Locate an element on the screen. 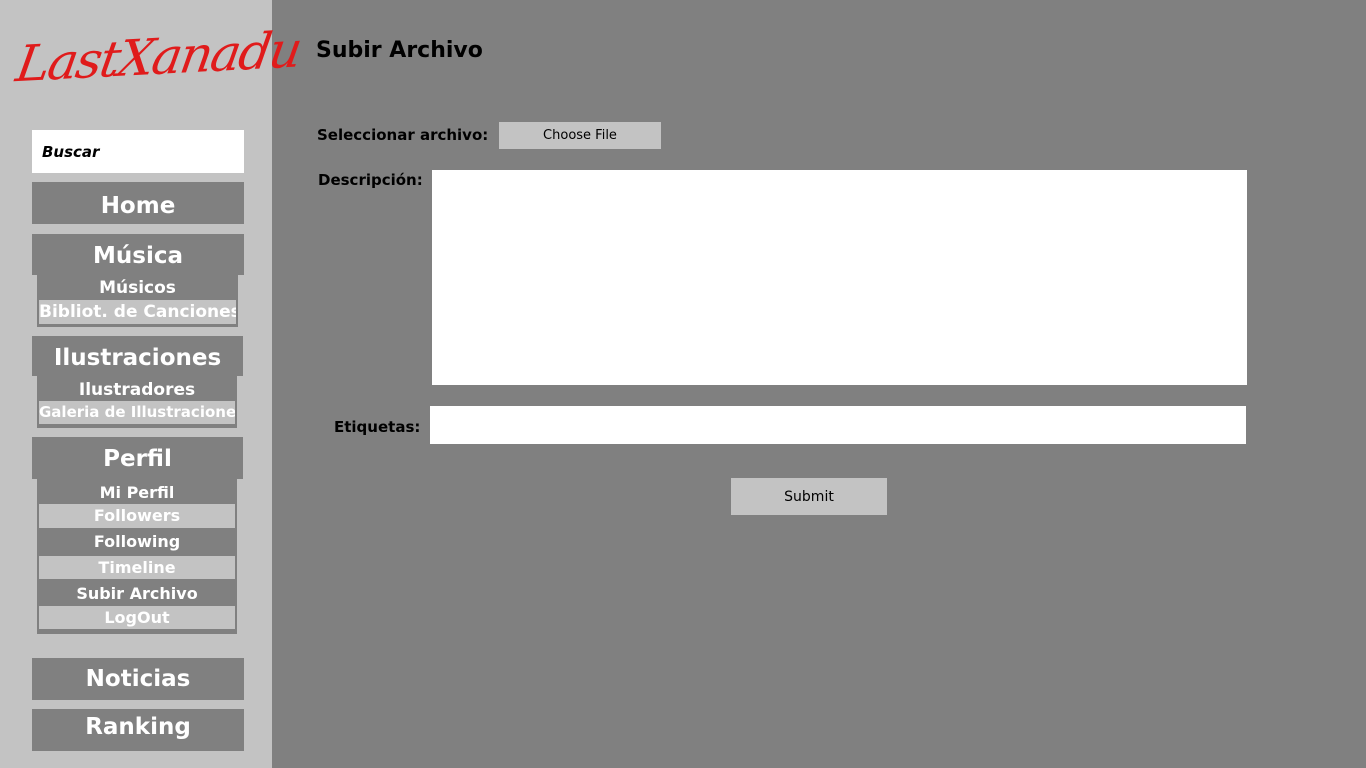 The image size is (1366, 768). tags-input is located at coordinates (838, 425).